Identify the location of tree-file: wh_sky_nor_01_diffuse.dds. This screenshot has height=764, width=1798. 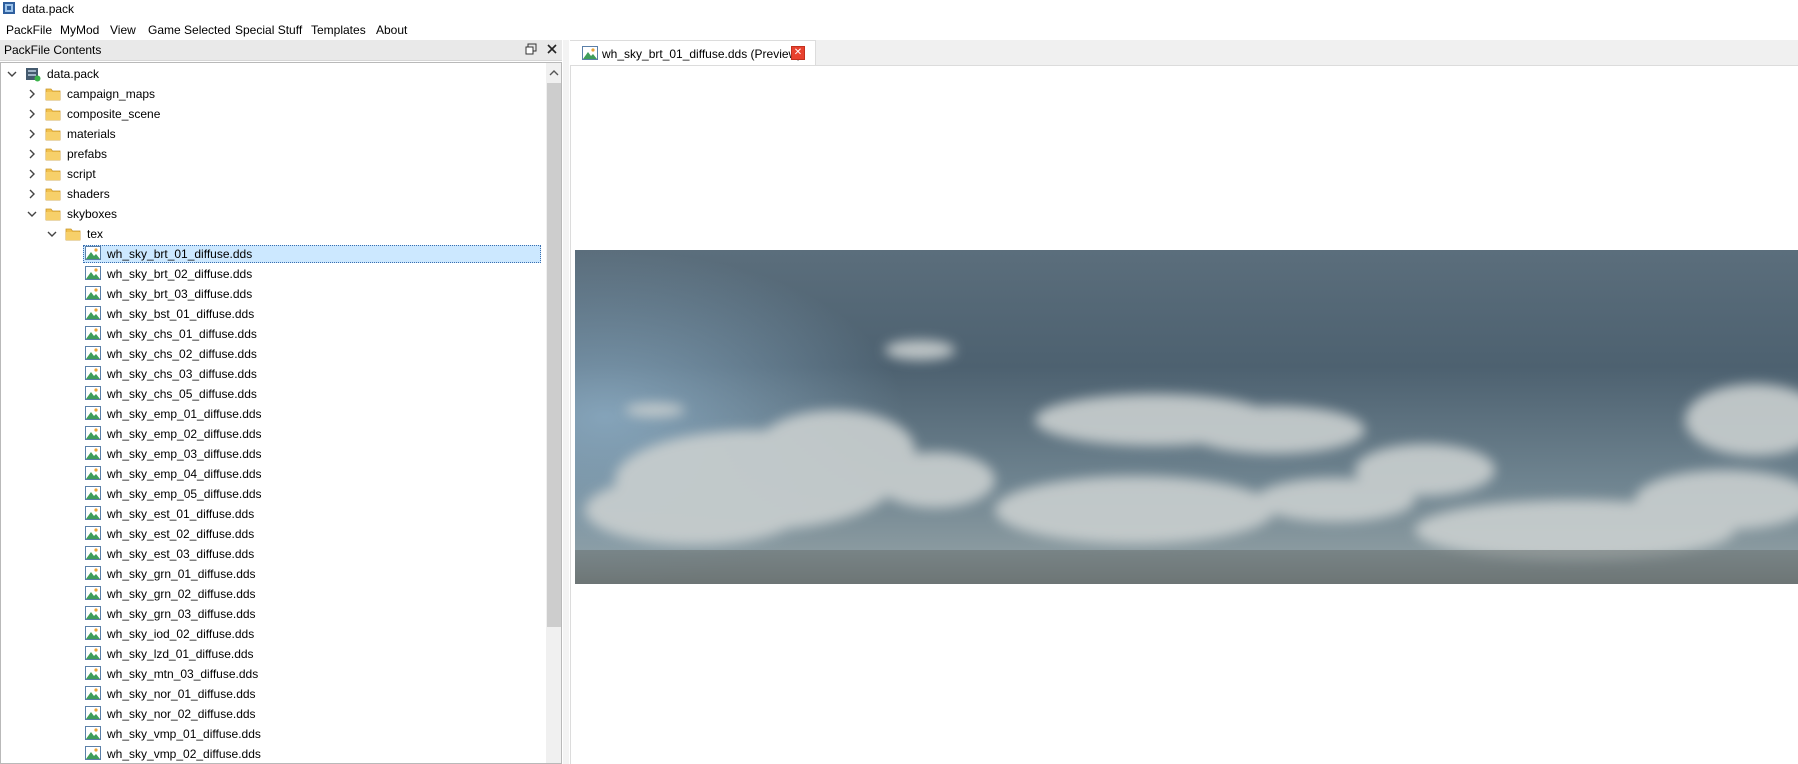
(271, 694).